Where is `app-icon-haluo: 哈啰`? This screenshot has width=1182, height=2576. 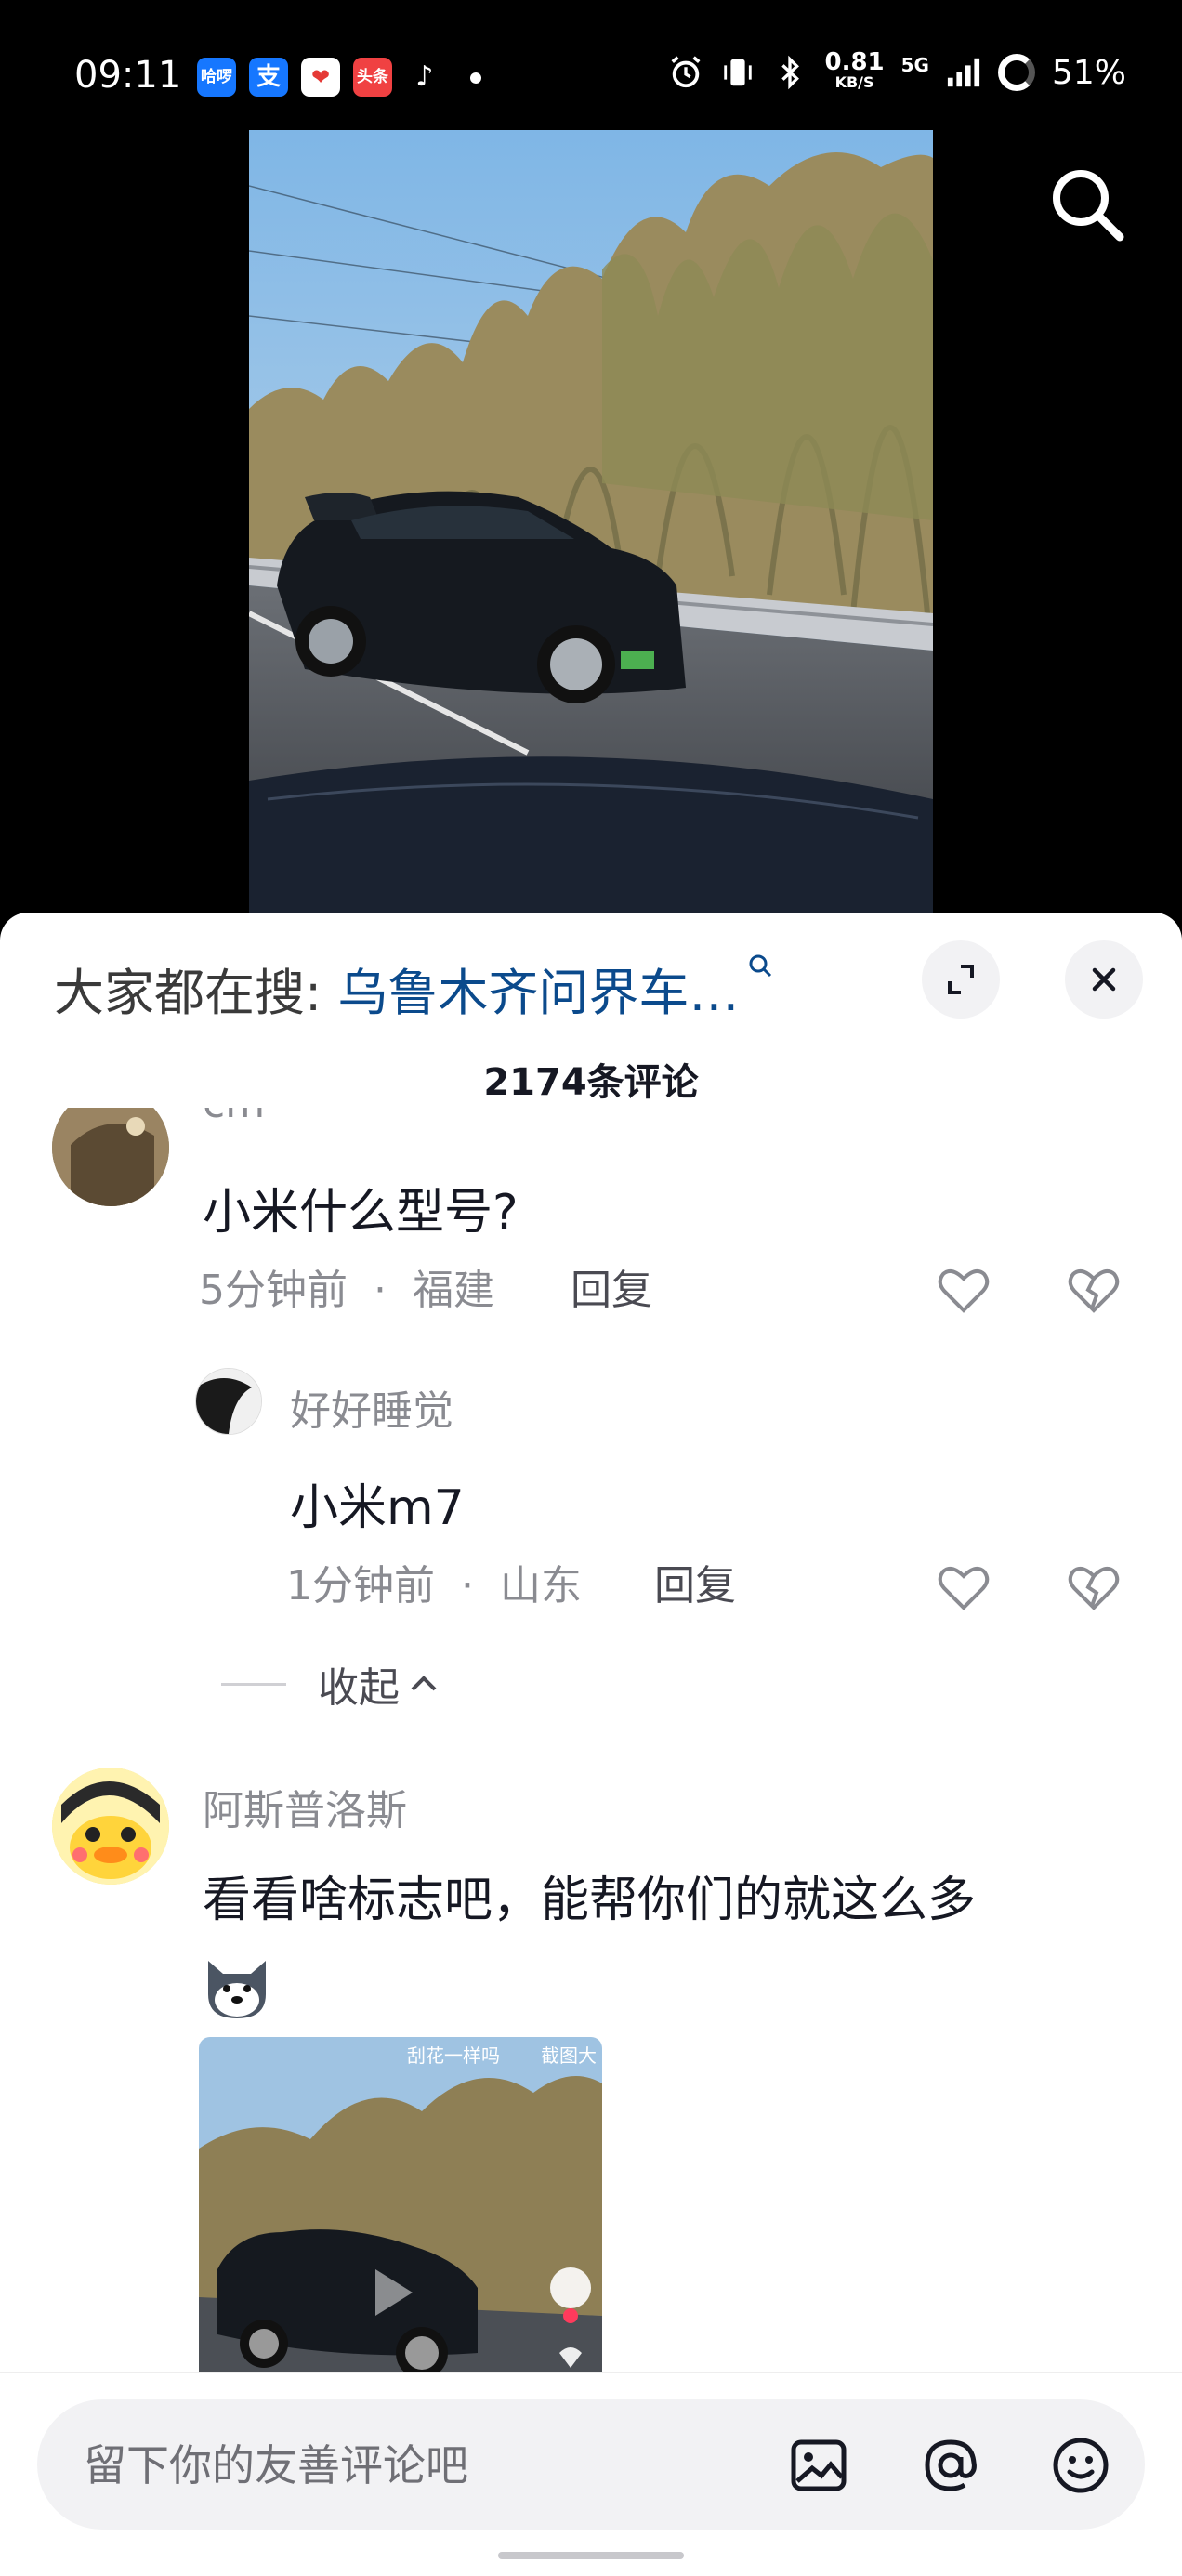
app-icon-haluo: 哈啰 is located at coordinates (216, 77).